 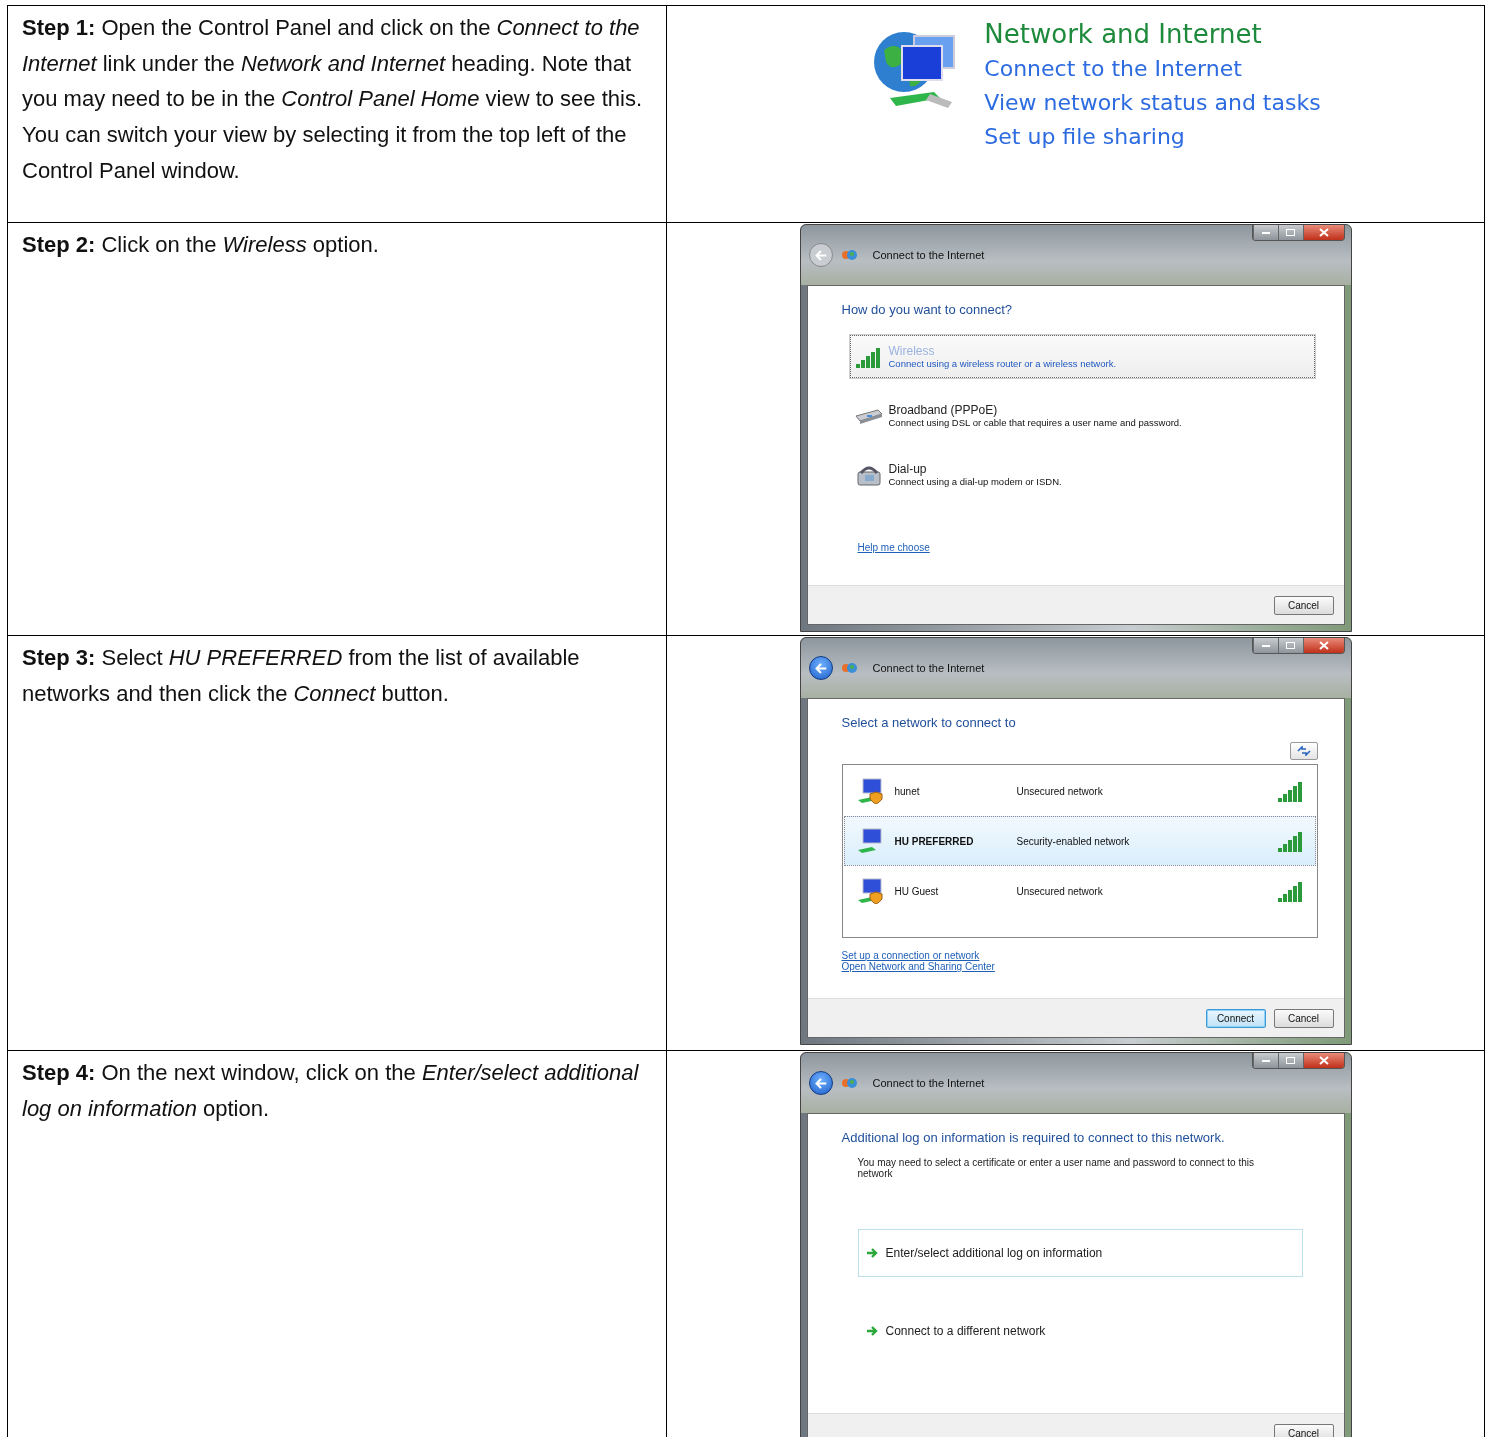 What do you see at coordinates (1152, 137) in the screenshot?
I see `category-link: Set up file sharing` at bounding box center [1152, 137].